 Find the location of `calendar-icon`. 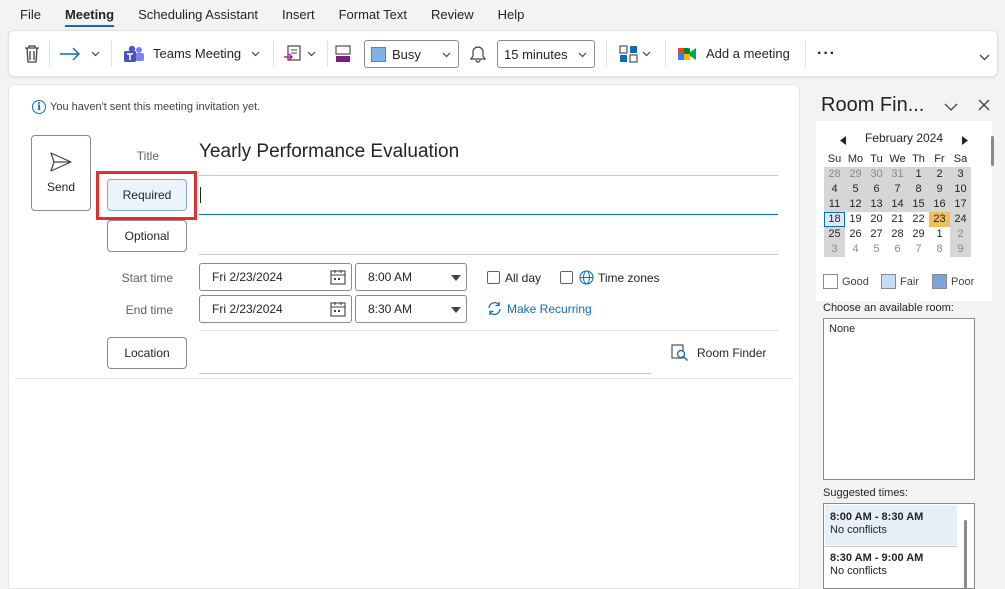

calendar-icon is located at coordinates (338, 277).